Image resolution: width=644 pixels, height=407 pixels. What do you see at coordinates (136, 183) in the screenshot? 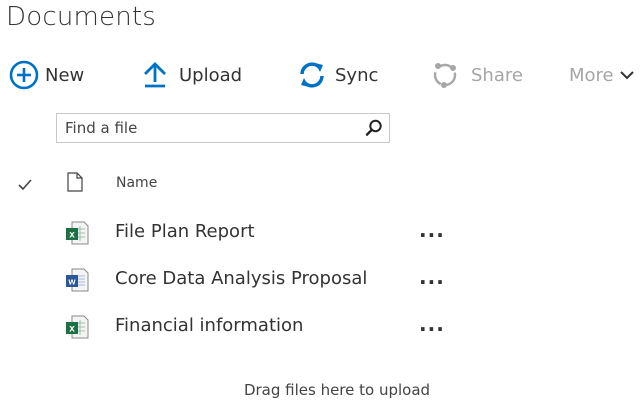
I see `column-header-name: Name` at bounding box center [136, 183].